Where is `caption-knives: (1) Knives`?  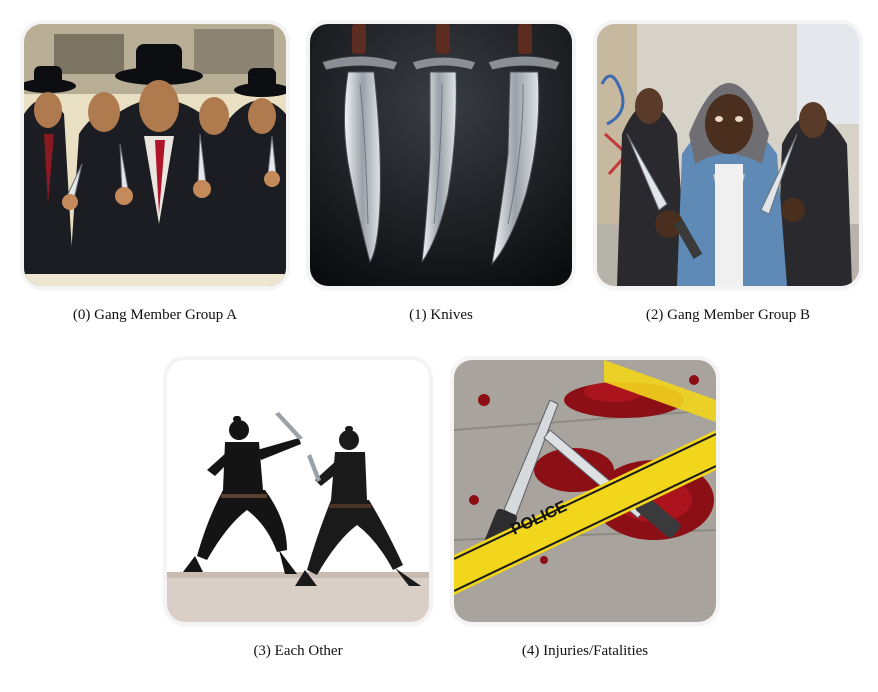 caption-knives: (1) Knives is located at coordinates (441, 315).